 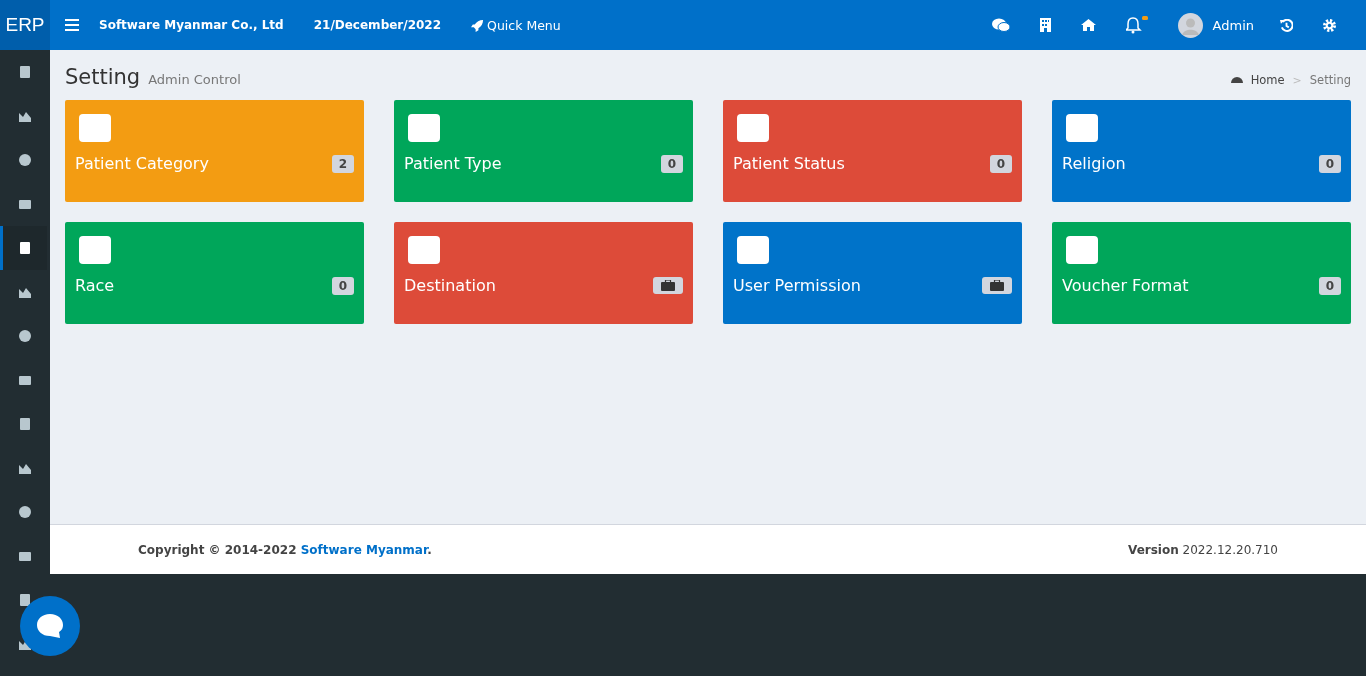 What do you see at coordinates (1045, 25) in the screenshot?
I see `building-icon` at bounding box center [1045, 25].